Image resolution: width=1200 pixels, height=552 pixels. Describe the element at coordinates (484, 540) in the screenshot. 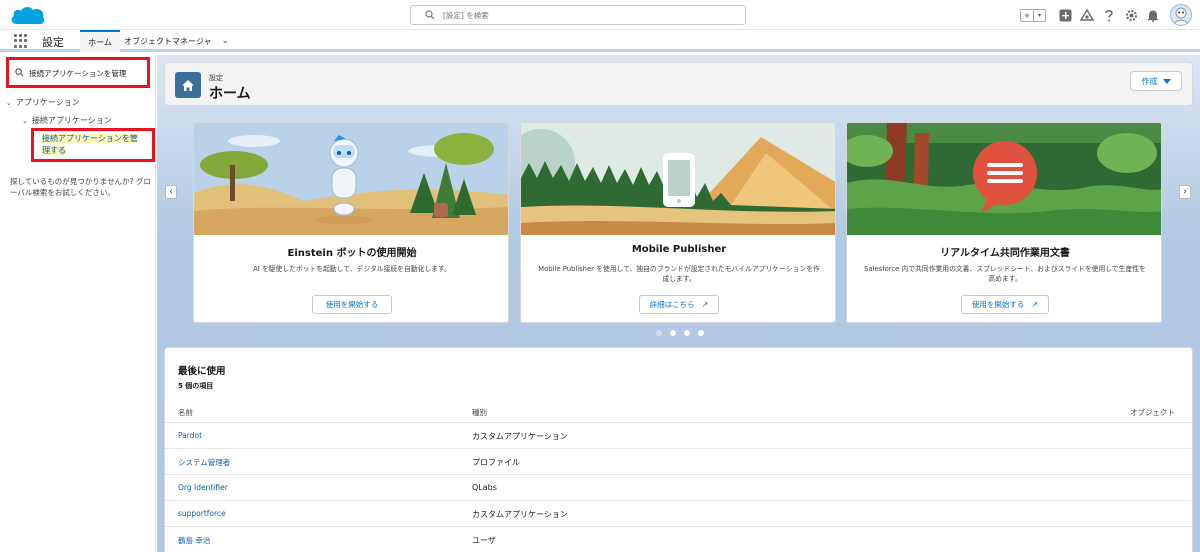

I see `record-type: ユーザ` at that location.